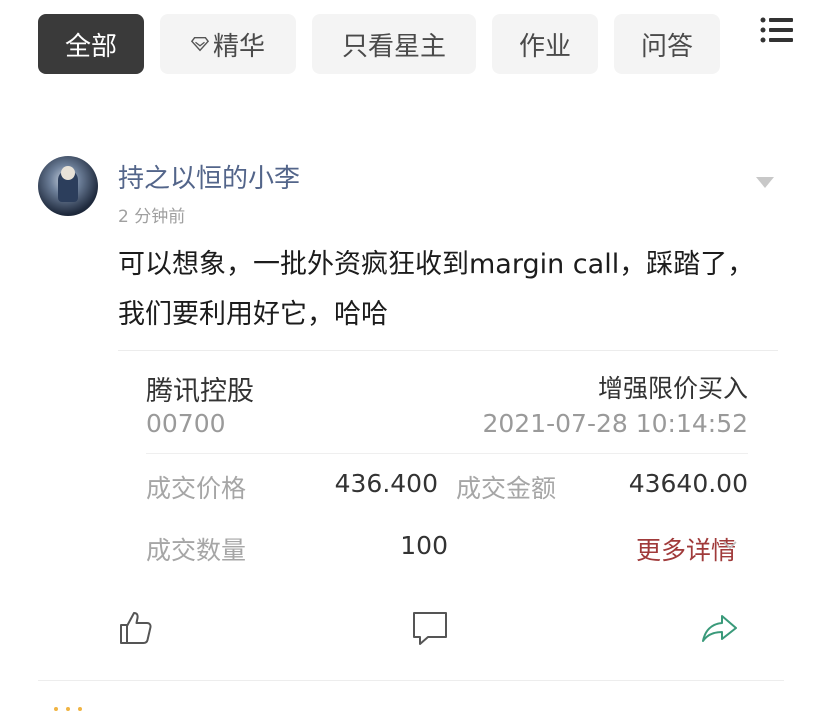 This screenshot has width=816, height=712. What do you see at coordinates (238, 46) in the screenshot?
I see `tab-featured-label: 精华` at bounding box center [238, 46].